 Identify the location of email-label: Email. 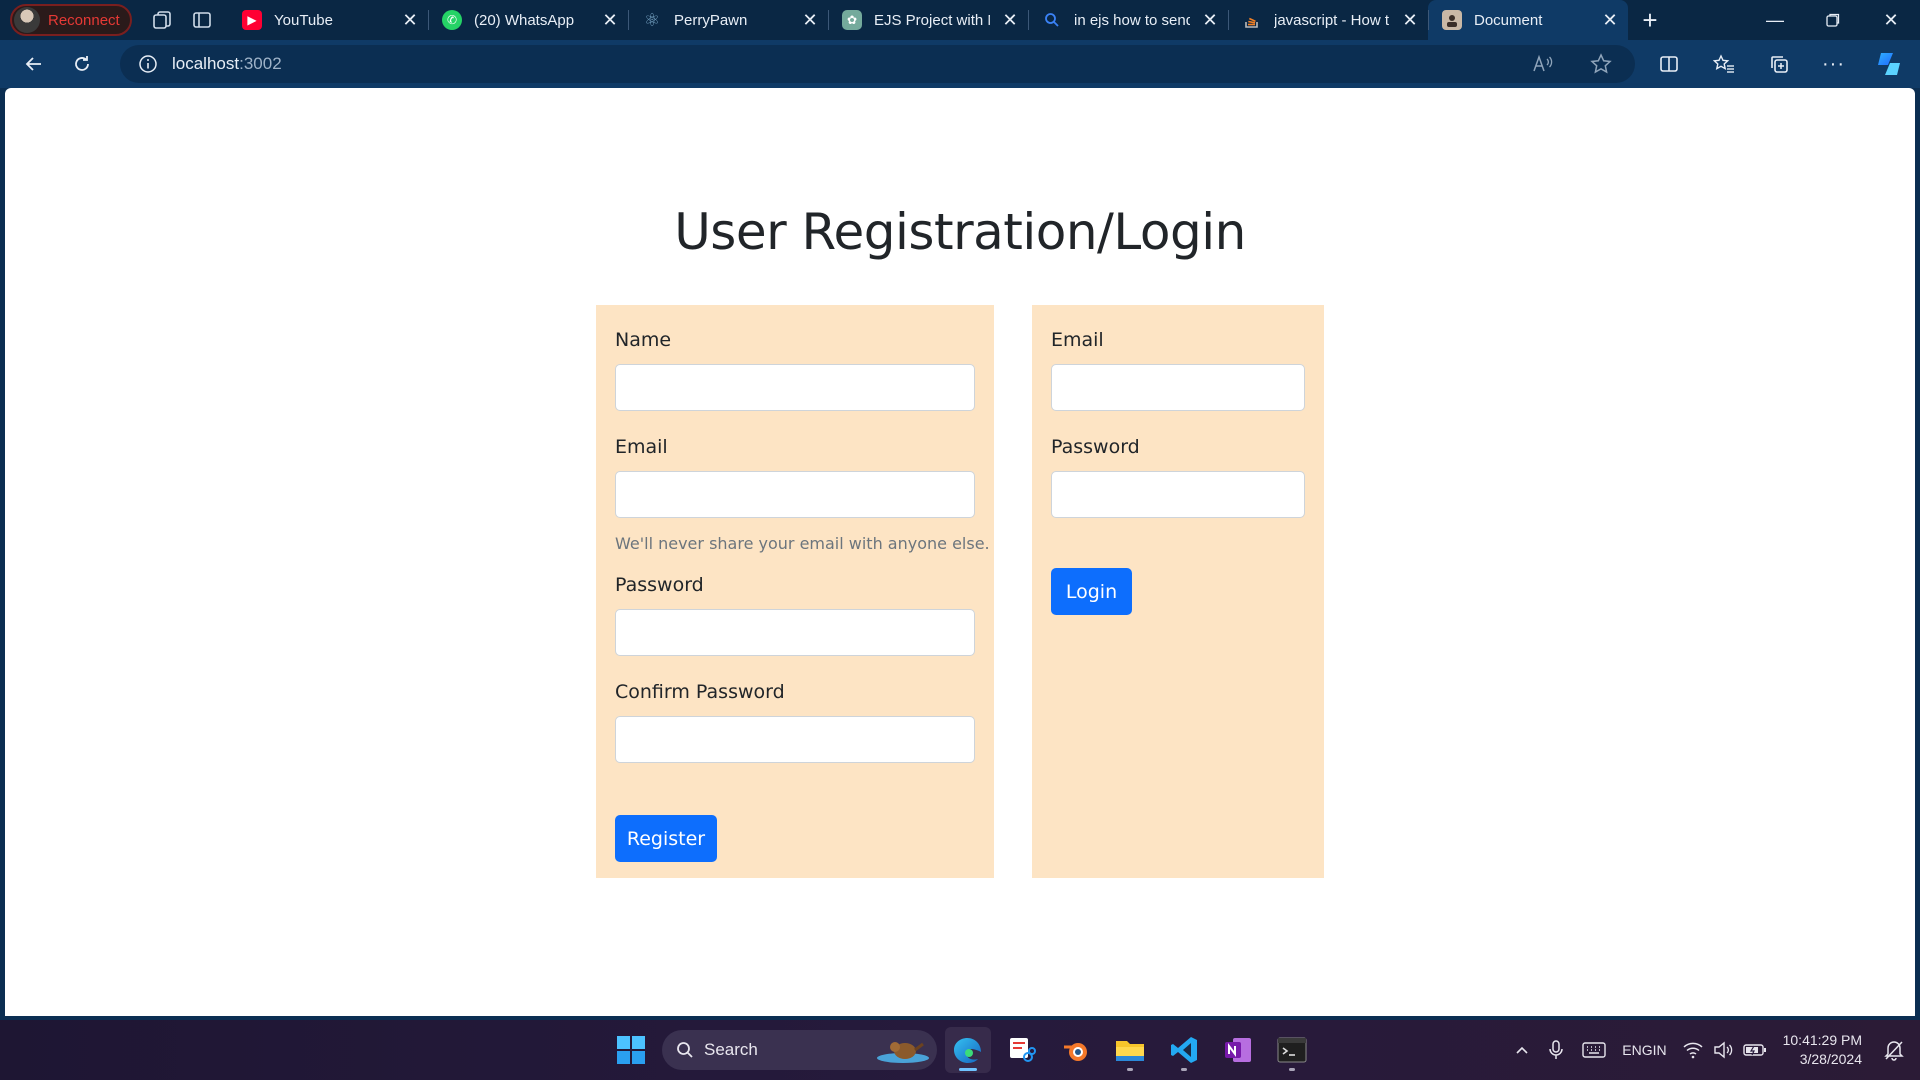
(641, 447).